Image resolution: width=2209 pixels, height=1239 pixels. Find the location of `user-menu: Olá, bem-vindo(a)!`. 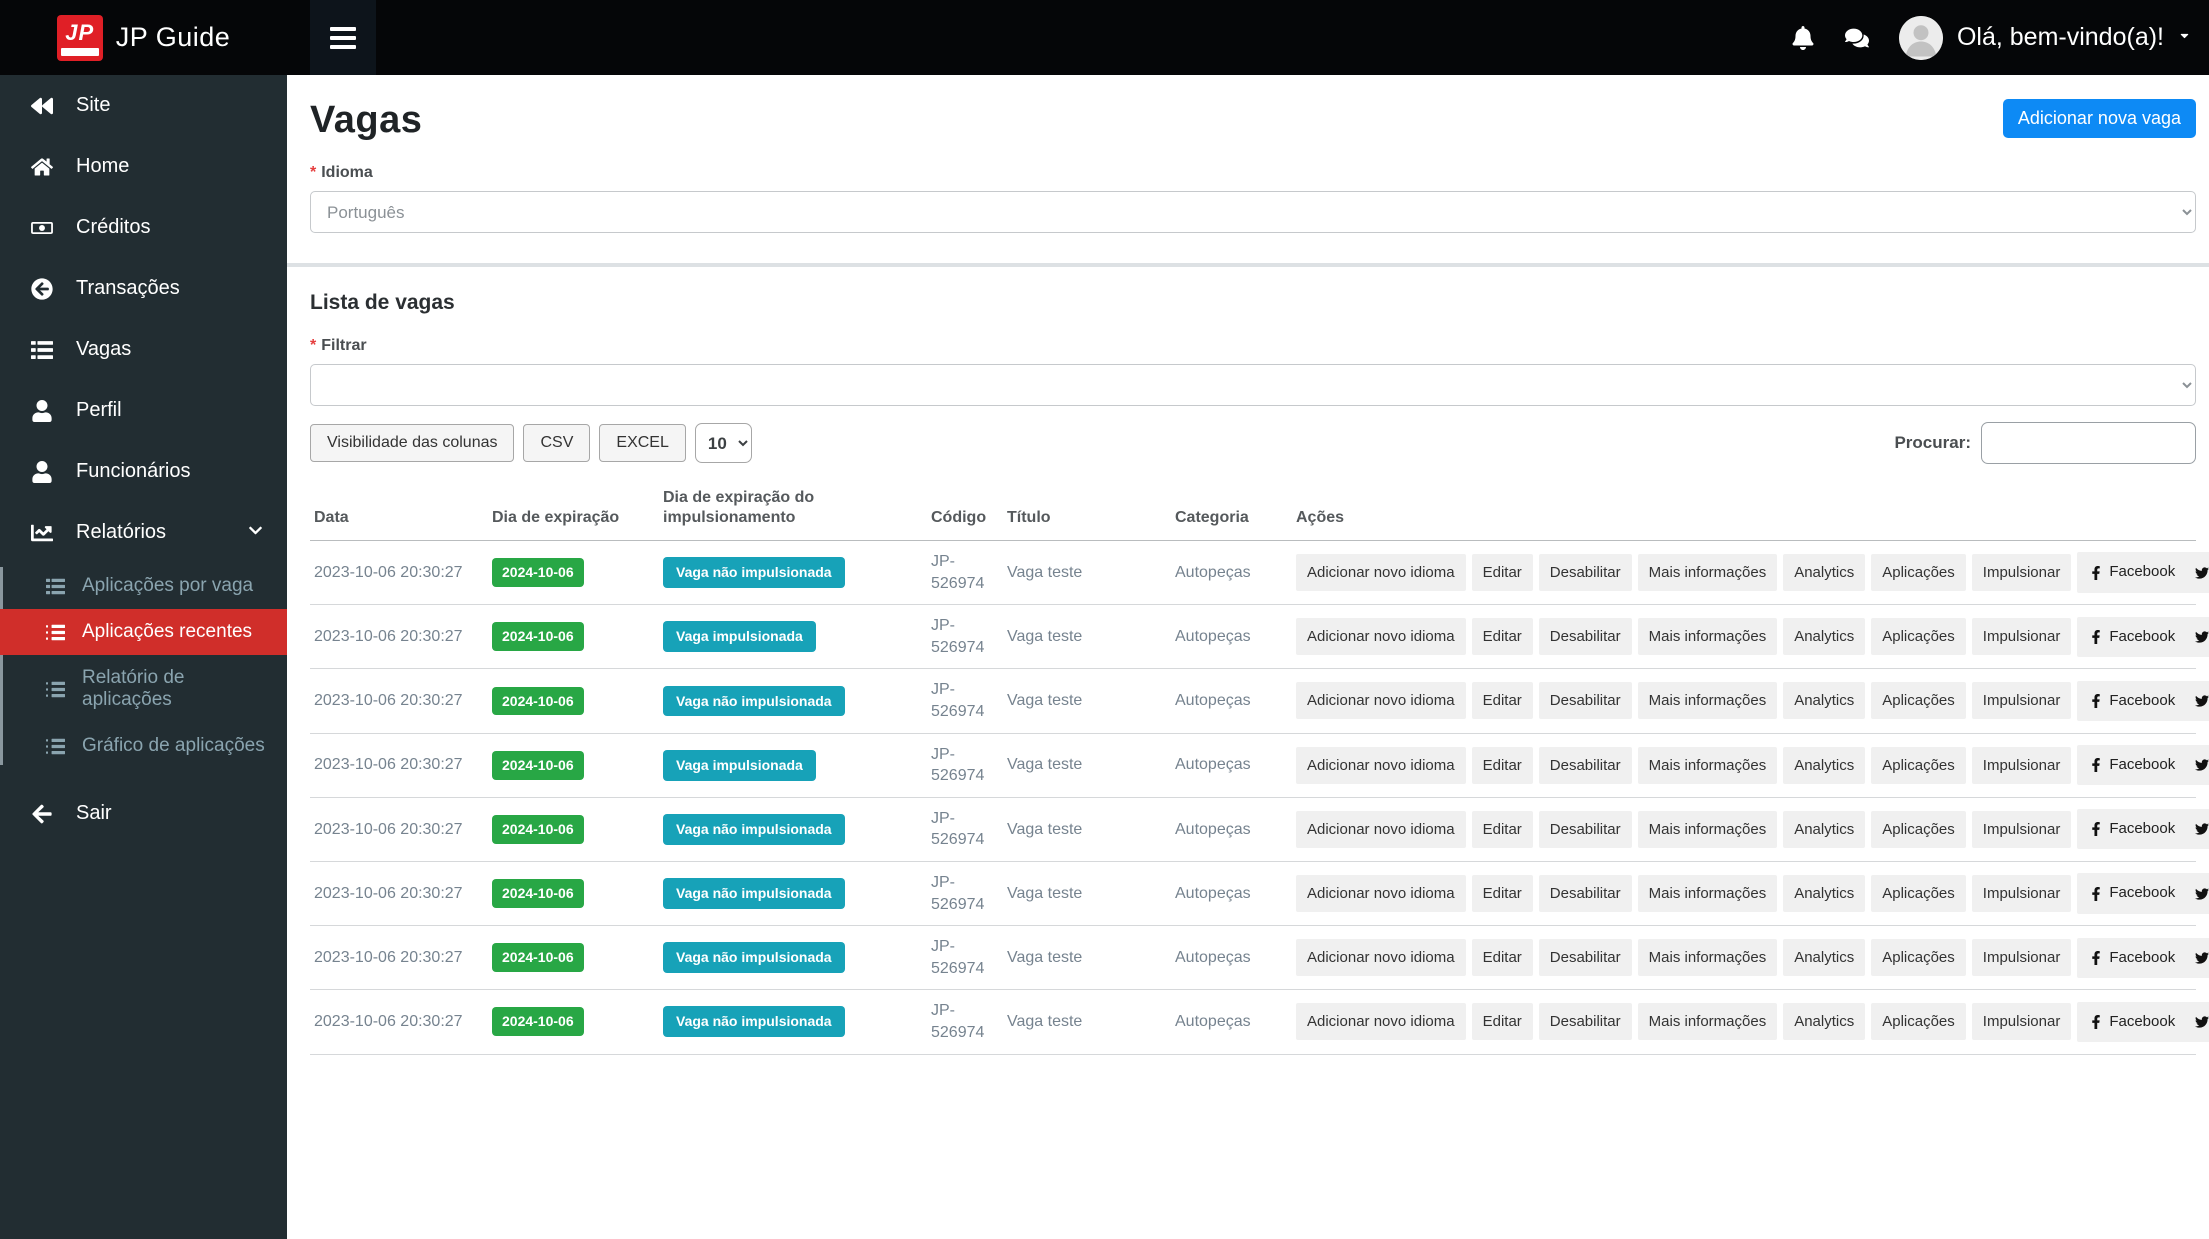

user-menu: Olá, bem-vindo(a)! is located at coordinates (2044, 37).